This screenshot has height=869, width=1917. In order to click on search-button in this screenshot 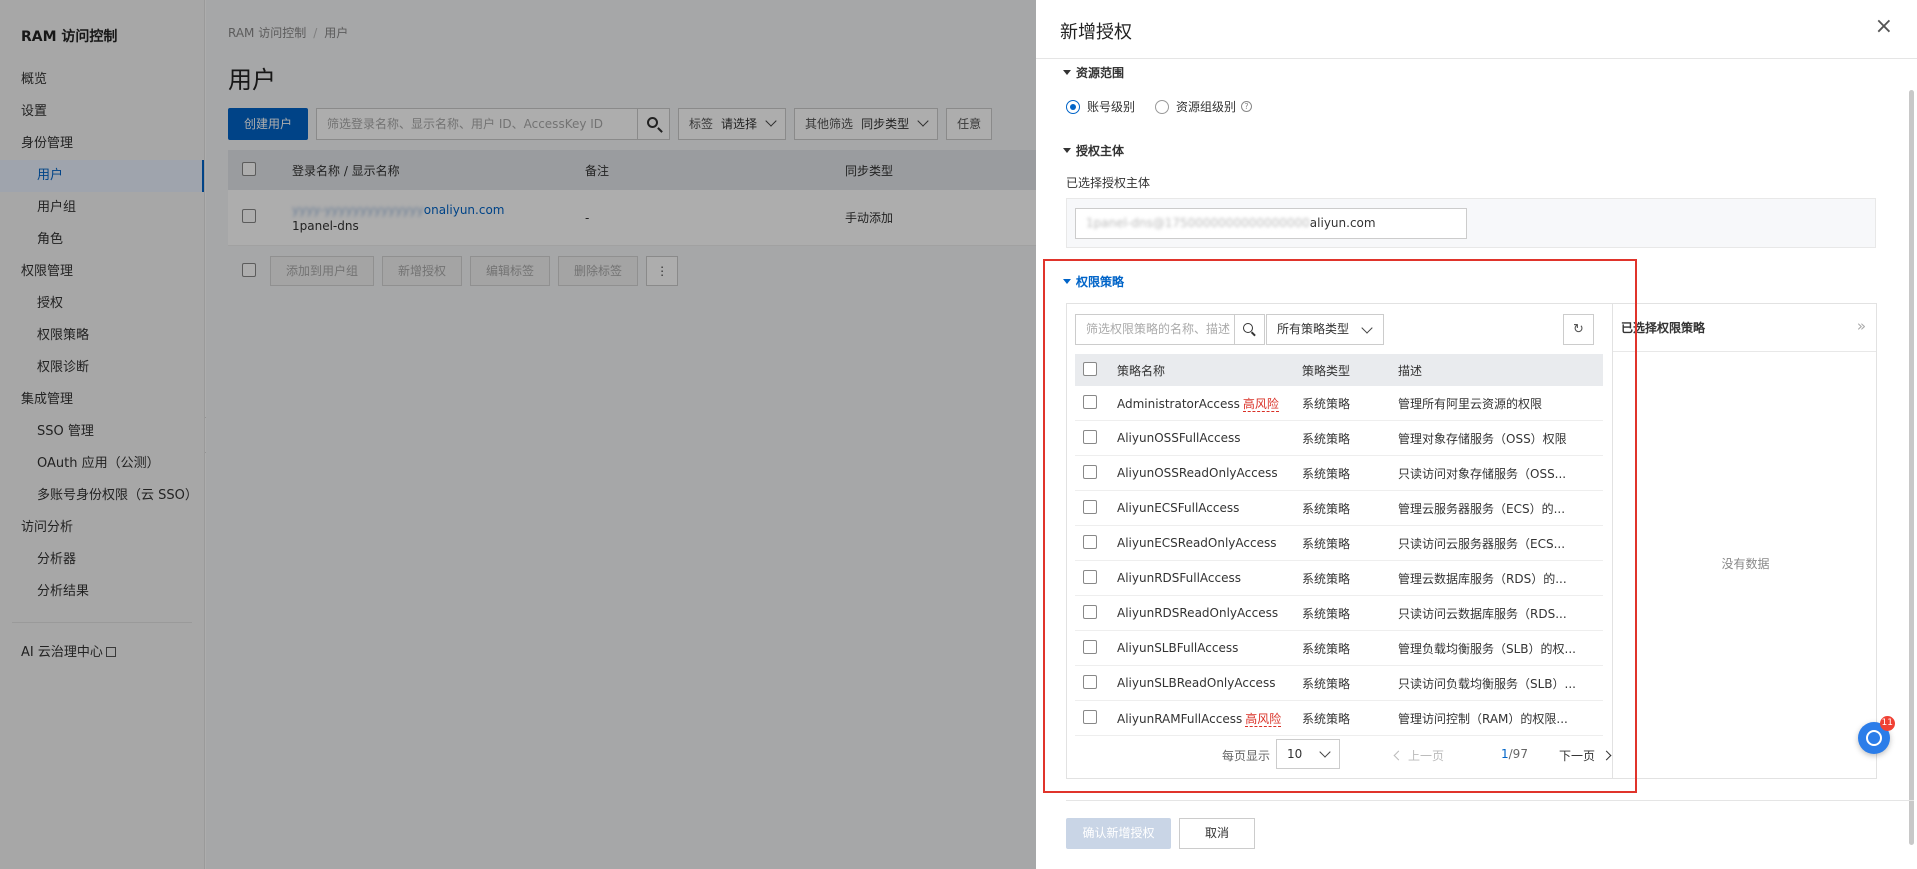, I will do `click(1249, 329)`.